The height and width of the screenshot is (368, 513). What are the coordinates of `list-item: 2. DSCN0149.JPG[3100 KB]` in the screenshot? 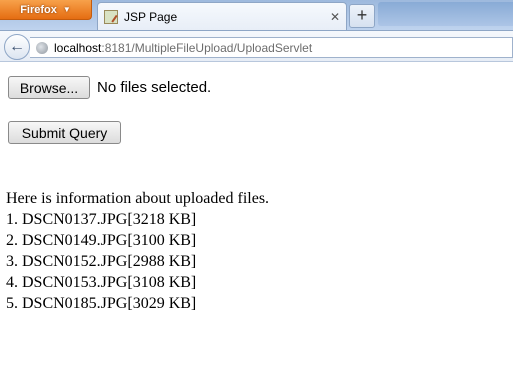 It's located at (101, 240).